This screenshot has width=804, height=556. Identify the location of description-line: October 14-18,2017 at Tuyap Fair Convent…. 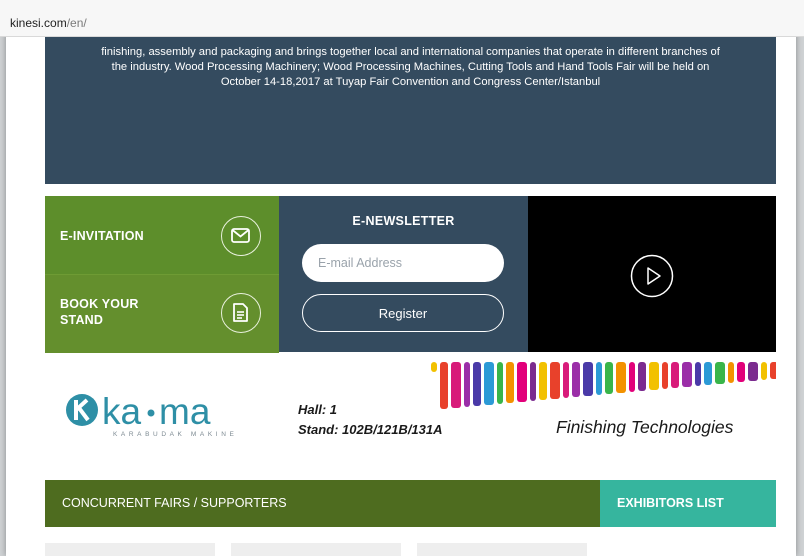
(410, 82).